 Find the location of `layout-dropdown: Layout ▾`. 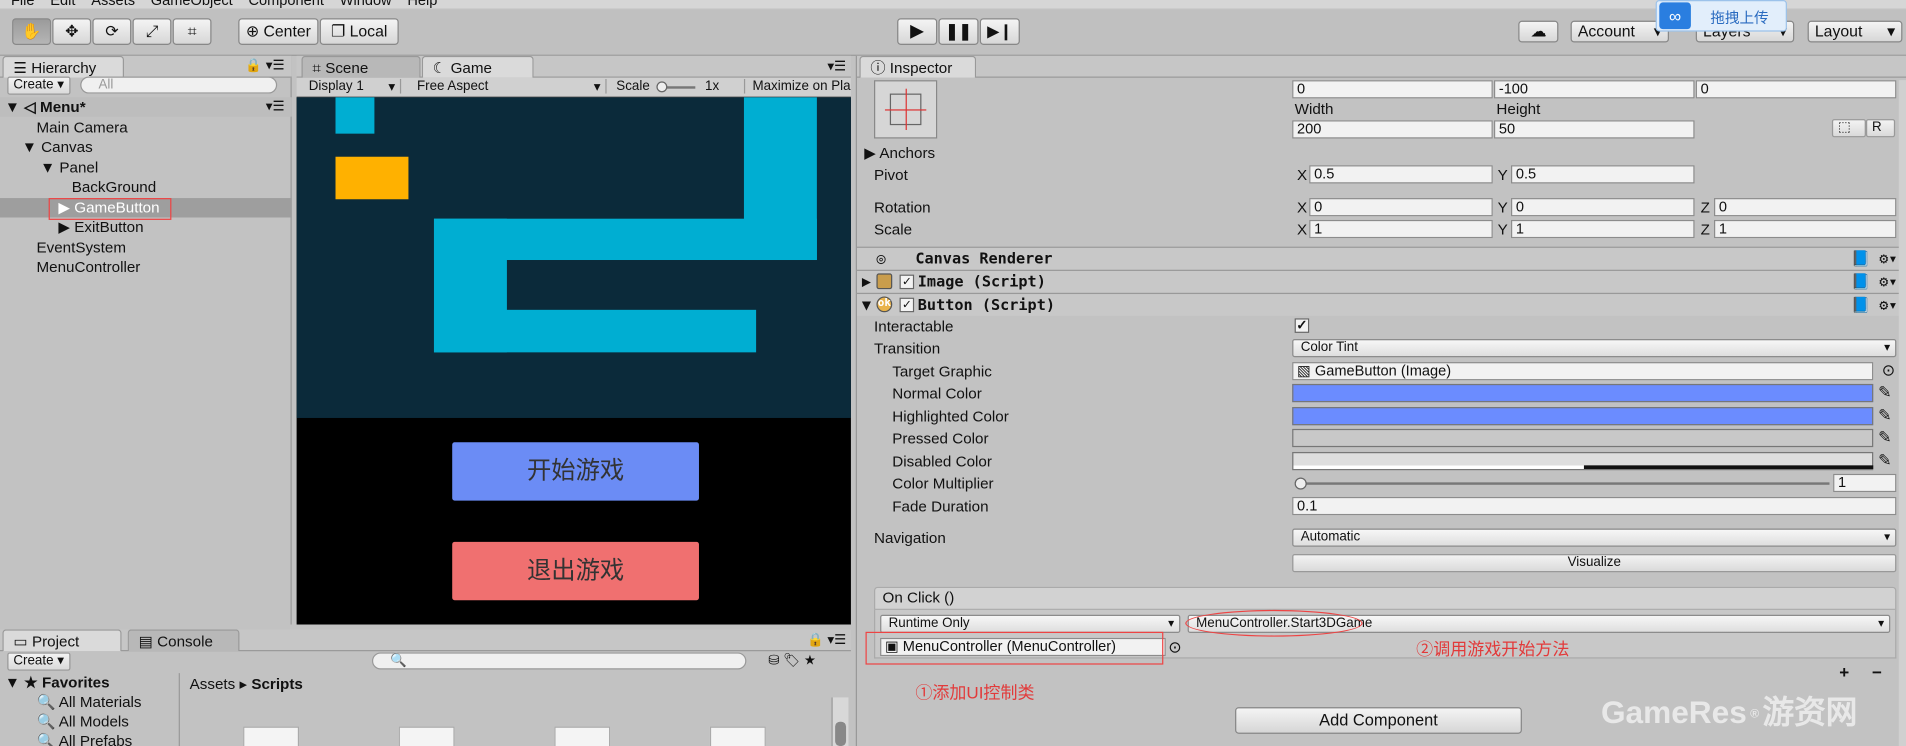

layout-dropdown: Layout ▾ is located at coordinates (1855, 31).